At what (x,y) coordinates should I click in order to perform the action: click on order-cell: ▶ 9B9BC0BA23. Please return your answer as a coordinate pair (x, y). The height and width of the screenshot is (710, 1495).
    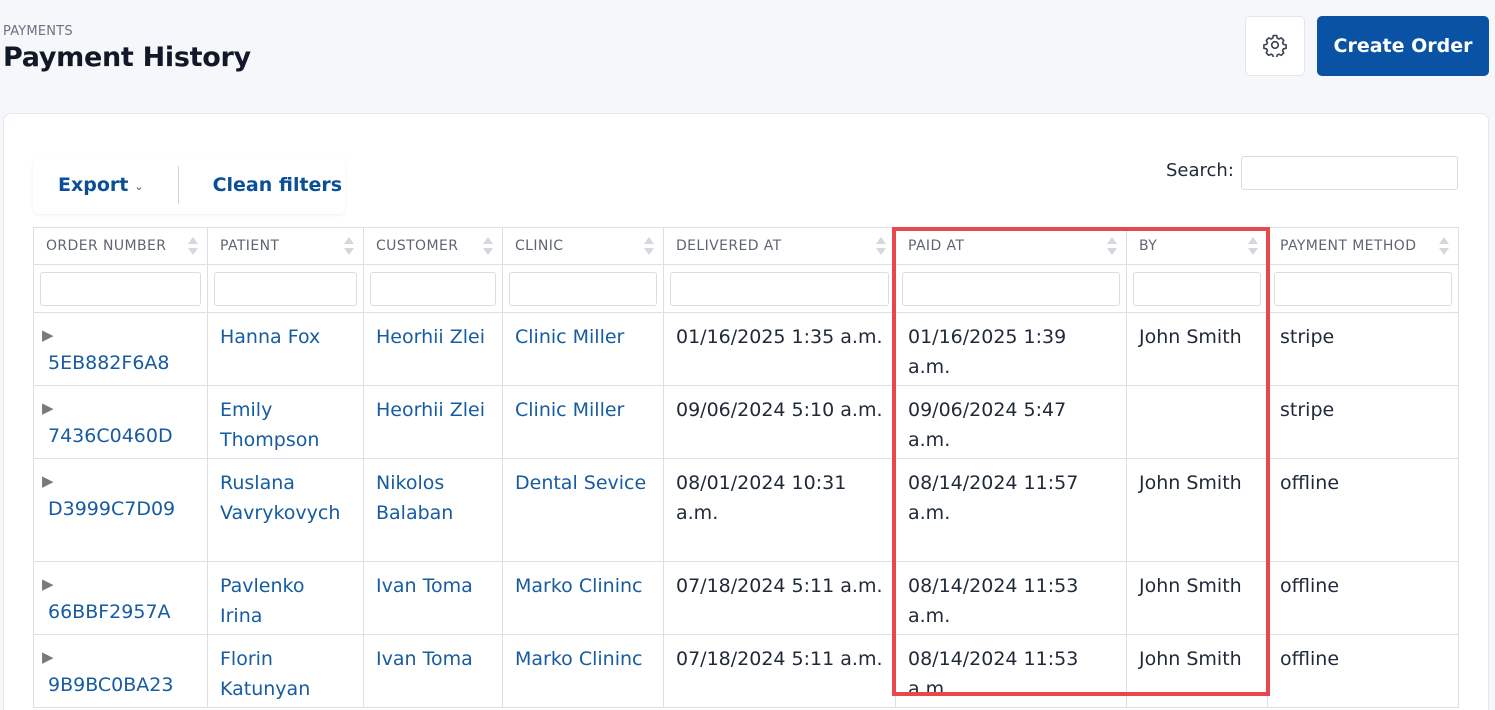
    Looking at the image, I should click on (120, 671).